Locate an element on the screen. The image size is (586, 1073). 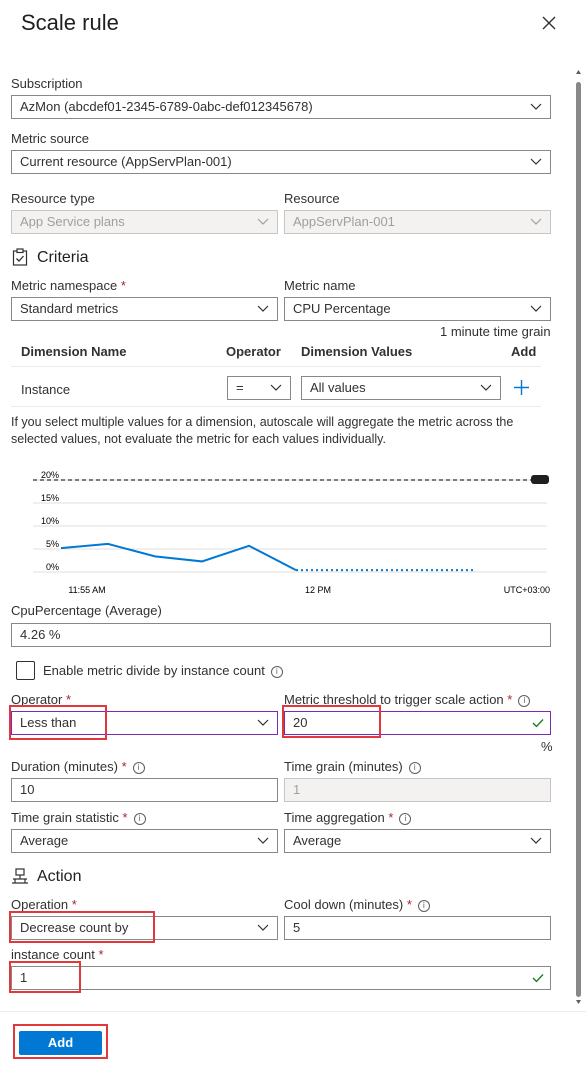
chart-x-tick: 11:55 AM is located at coordinates (86, 590).